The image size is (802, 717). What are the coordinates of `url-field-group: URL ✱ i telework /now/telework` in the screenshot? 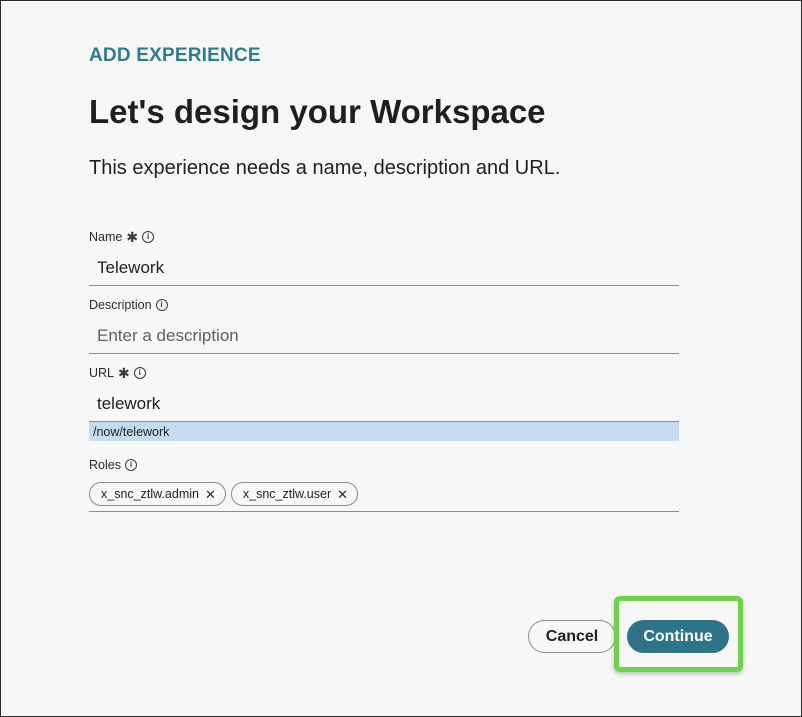 It's located at (384, 403).